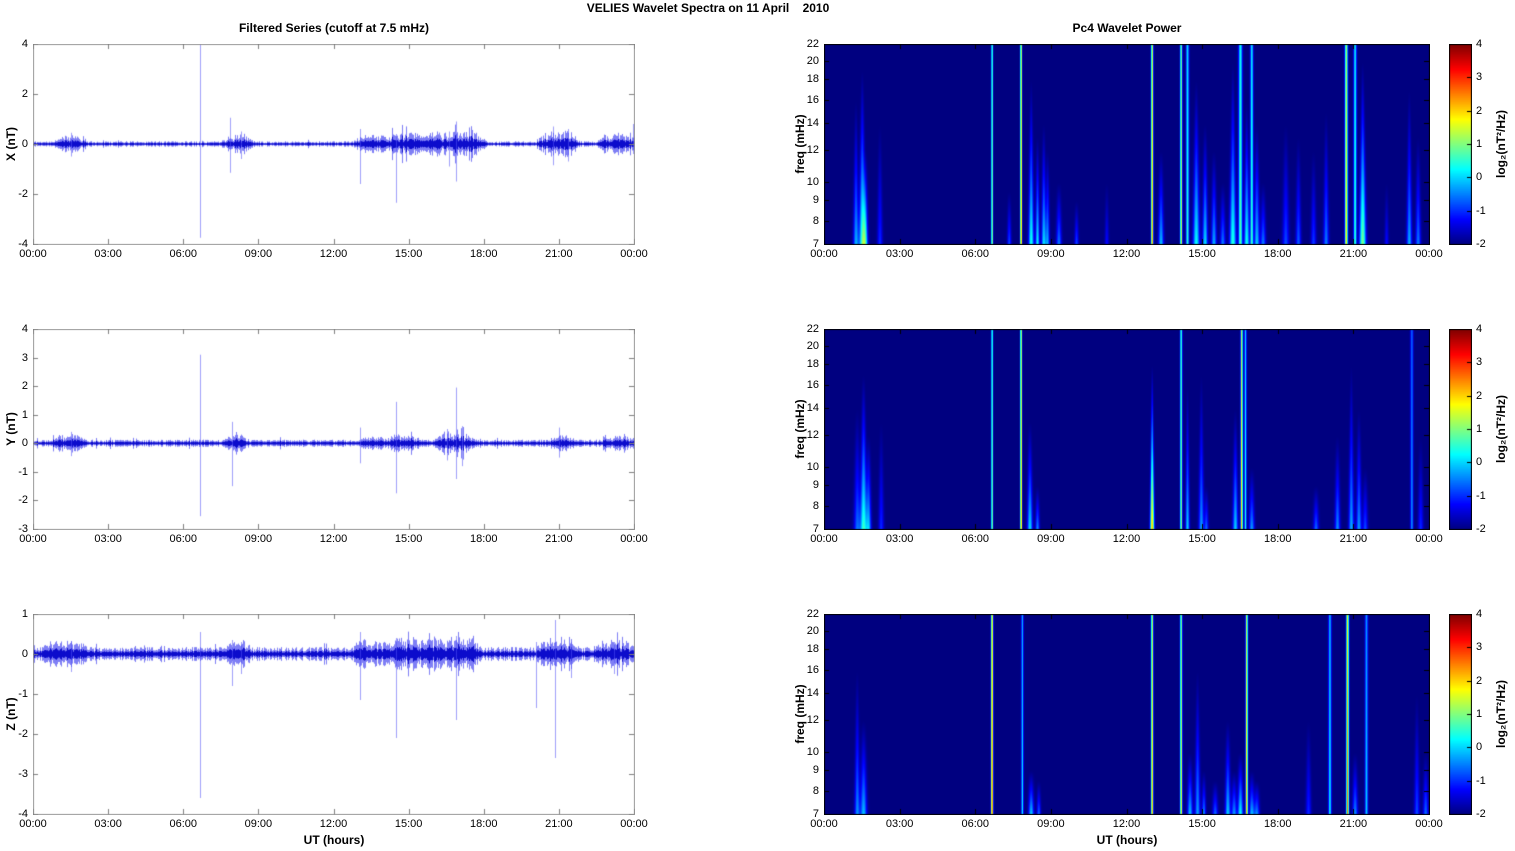  I want to click on wavelet-z-panel, so click(1127, 714).